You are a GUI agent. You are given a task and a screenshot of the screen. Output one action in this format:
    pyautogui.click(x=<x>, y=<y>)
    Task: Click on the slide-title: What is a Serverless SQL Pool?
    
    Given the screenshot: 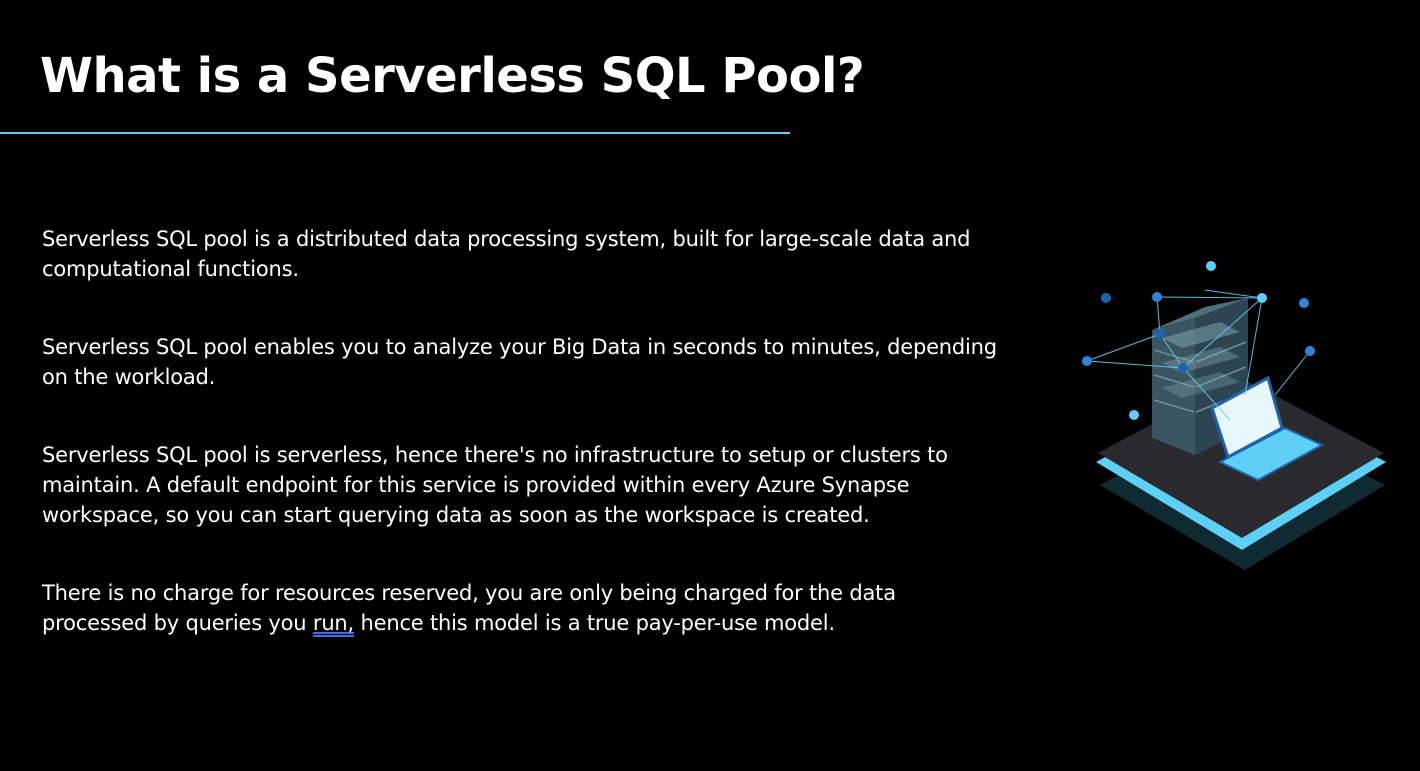 What is the action you would take?
    pyautogui.click(x=452, y=76)
    